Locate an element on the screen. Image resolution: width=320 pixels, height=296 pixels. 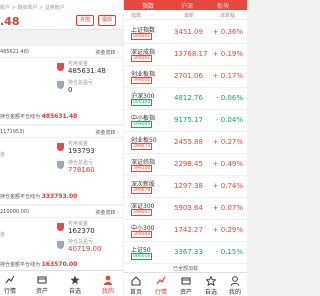
latest-price: 5903.64 is located at coordinates (188, 208).